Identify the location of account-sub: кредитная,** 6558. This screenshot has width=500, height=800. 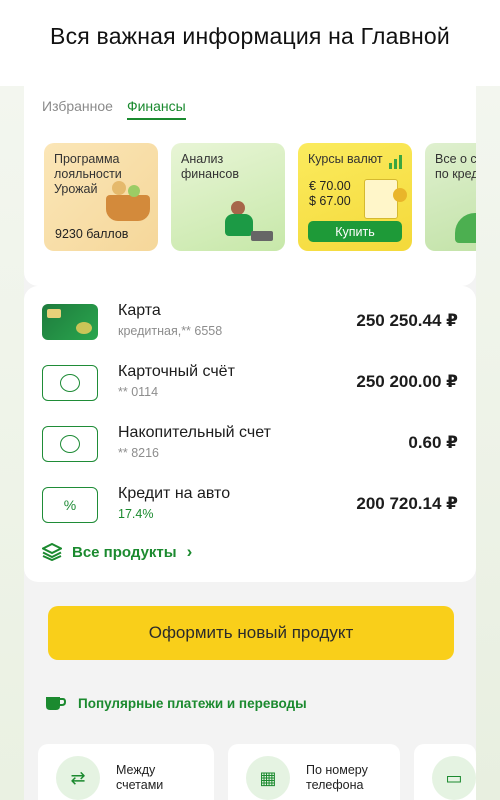
(170, 331).